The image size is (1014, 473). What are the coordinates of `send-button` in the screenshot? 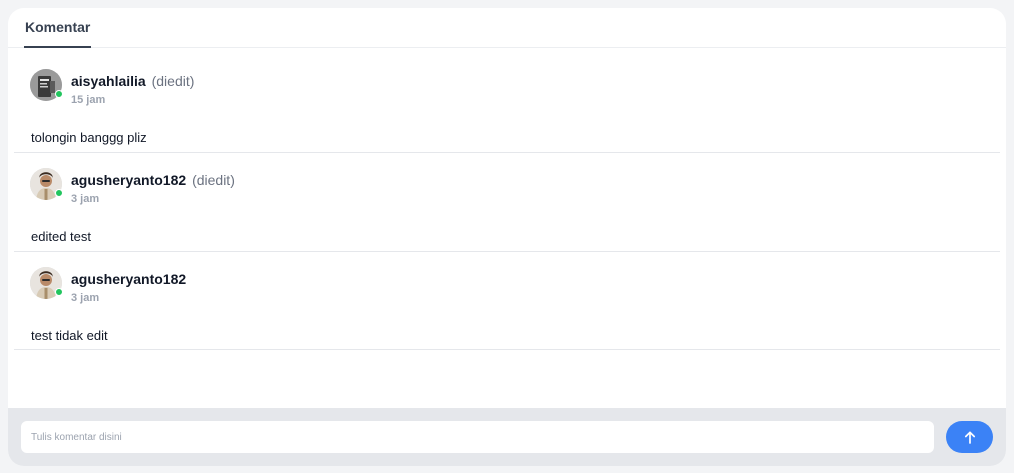 It's located at (969, 437).